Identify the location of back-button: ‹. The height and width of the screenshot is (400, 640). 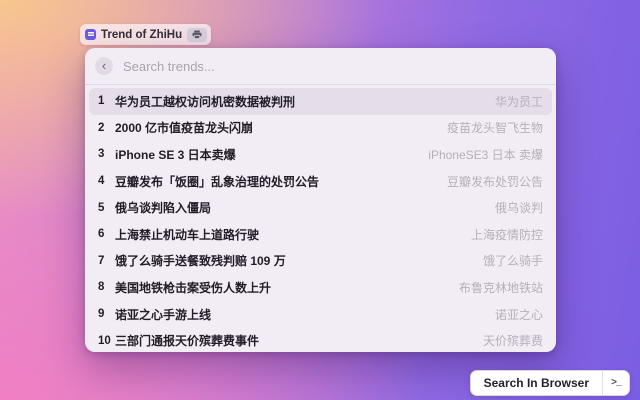
(104, 66).